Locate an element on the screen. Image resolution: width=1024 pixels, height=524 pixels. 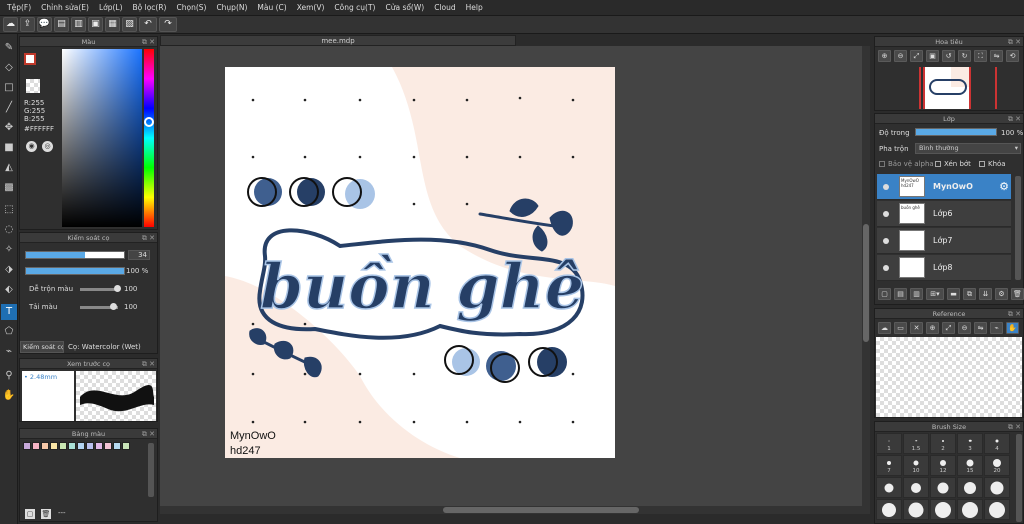
new-8bit-layer-icon: ▥ is located at coordinates (916, 294).